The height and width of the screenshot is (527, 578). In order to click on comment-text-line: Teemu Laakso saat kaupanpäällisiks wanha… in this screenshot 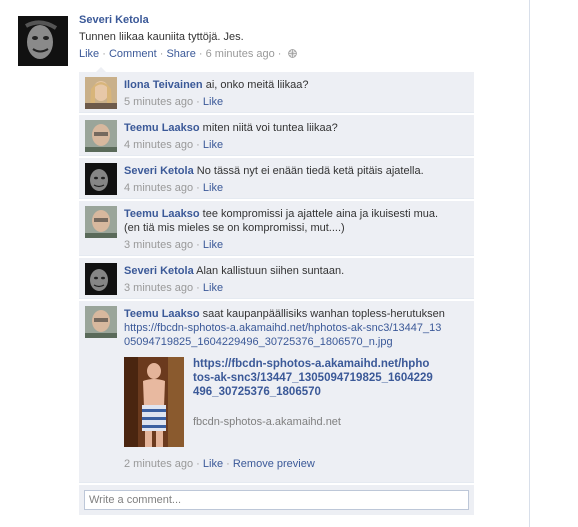, I will do `click(296, 314)`.